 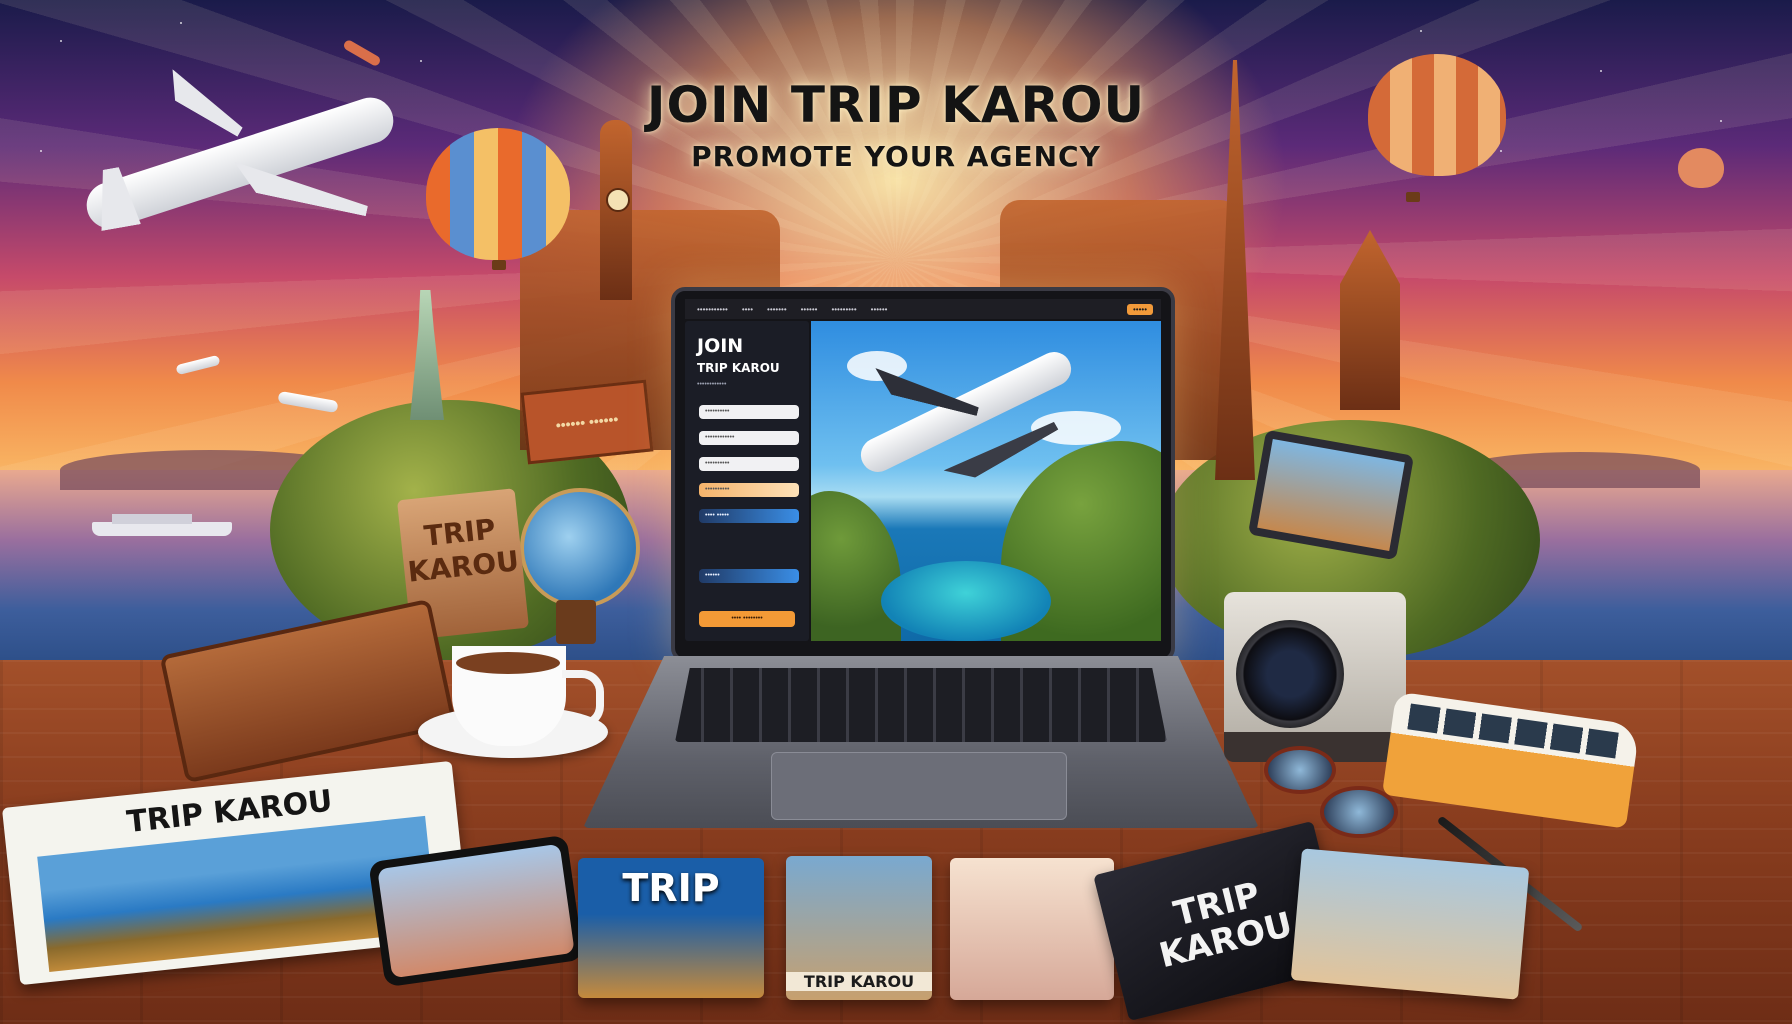 I want to click on globe, so click(x=580, y=548).